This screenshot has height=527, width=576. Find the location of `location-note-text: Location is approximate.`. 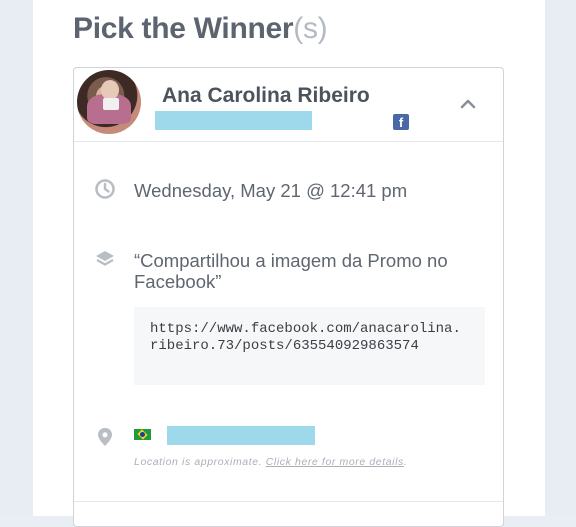

location-note-text: Location is approximate. is located at coordinates (200, 462).